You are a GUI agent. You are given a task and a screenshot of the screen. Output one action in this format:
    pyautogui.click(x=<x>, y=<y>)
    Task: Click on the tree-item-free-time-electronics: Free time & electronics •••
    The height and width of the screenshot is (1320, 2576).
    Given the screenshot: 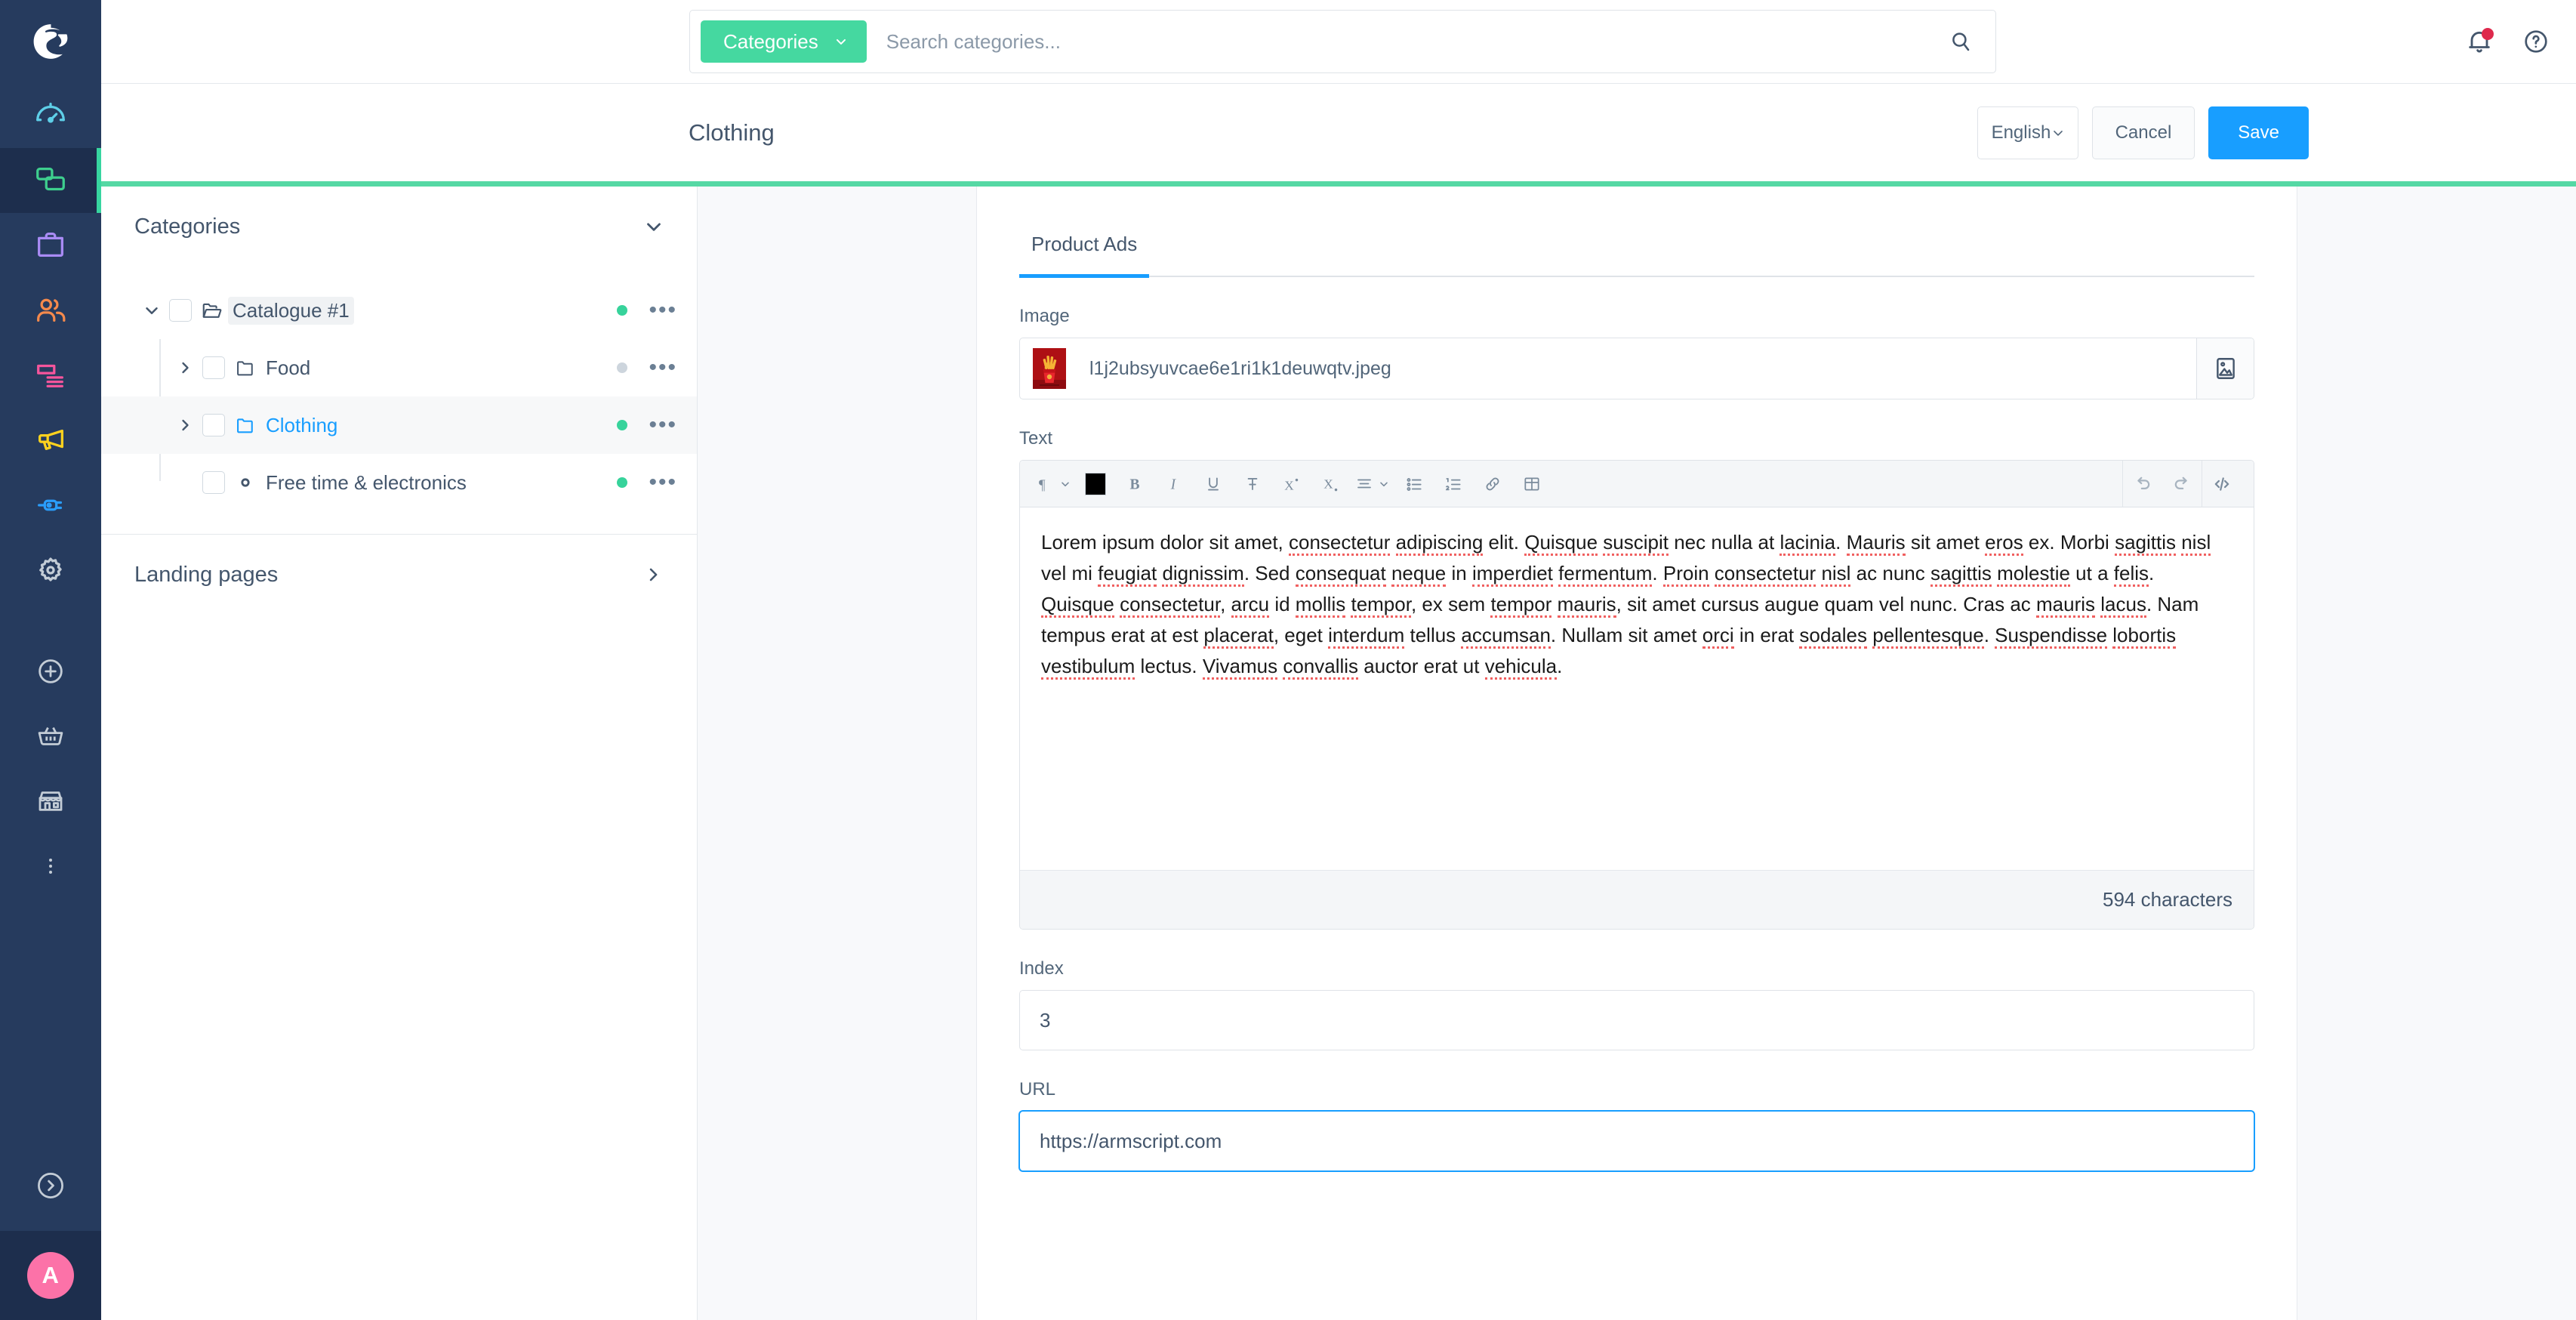 What is the action you would take?
    pyautogui.click(x=399, y=482)
    